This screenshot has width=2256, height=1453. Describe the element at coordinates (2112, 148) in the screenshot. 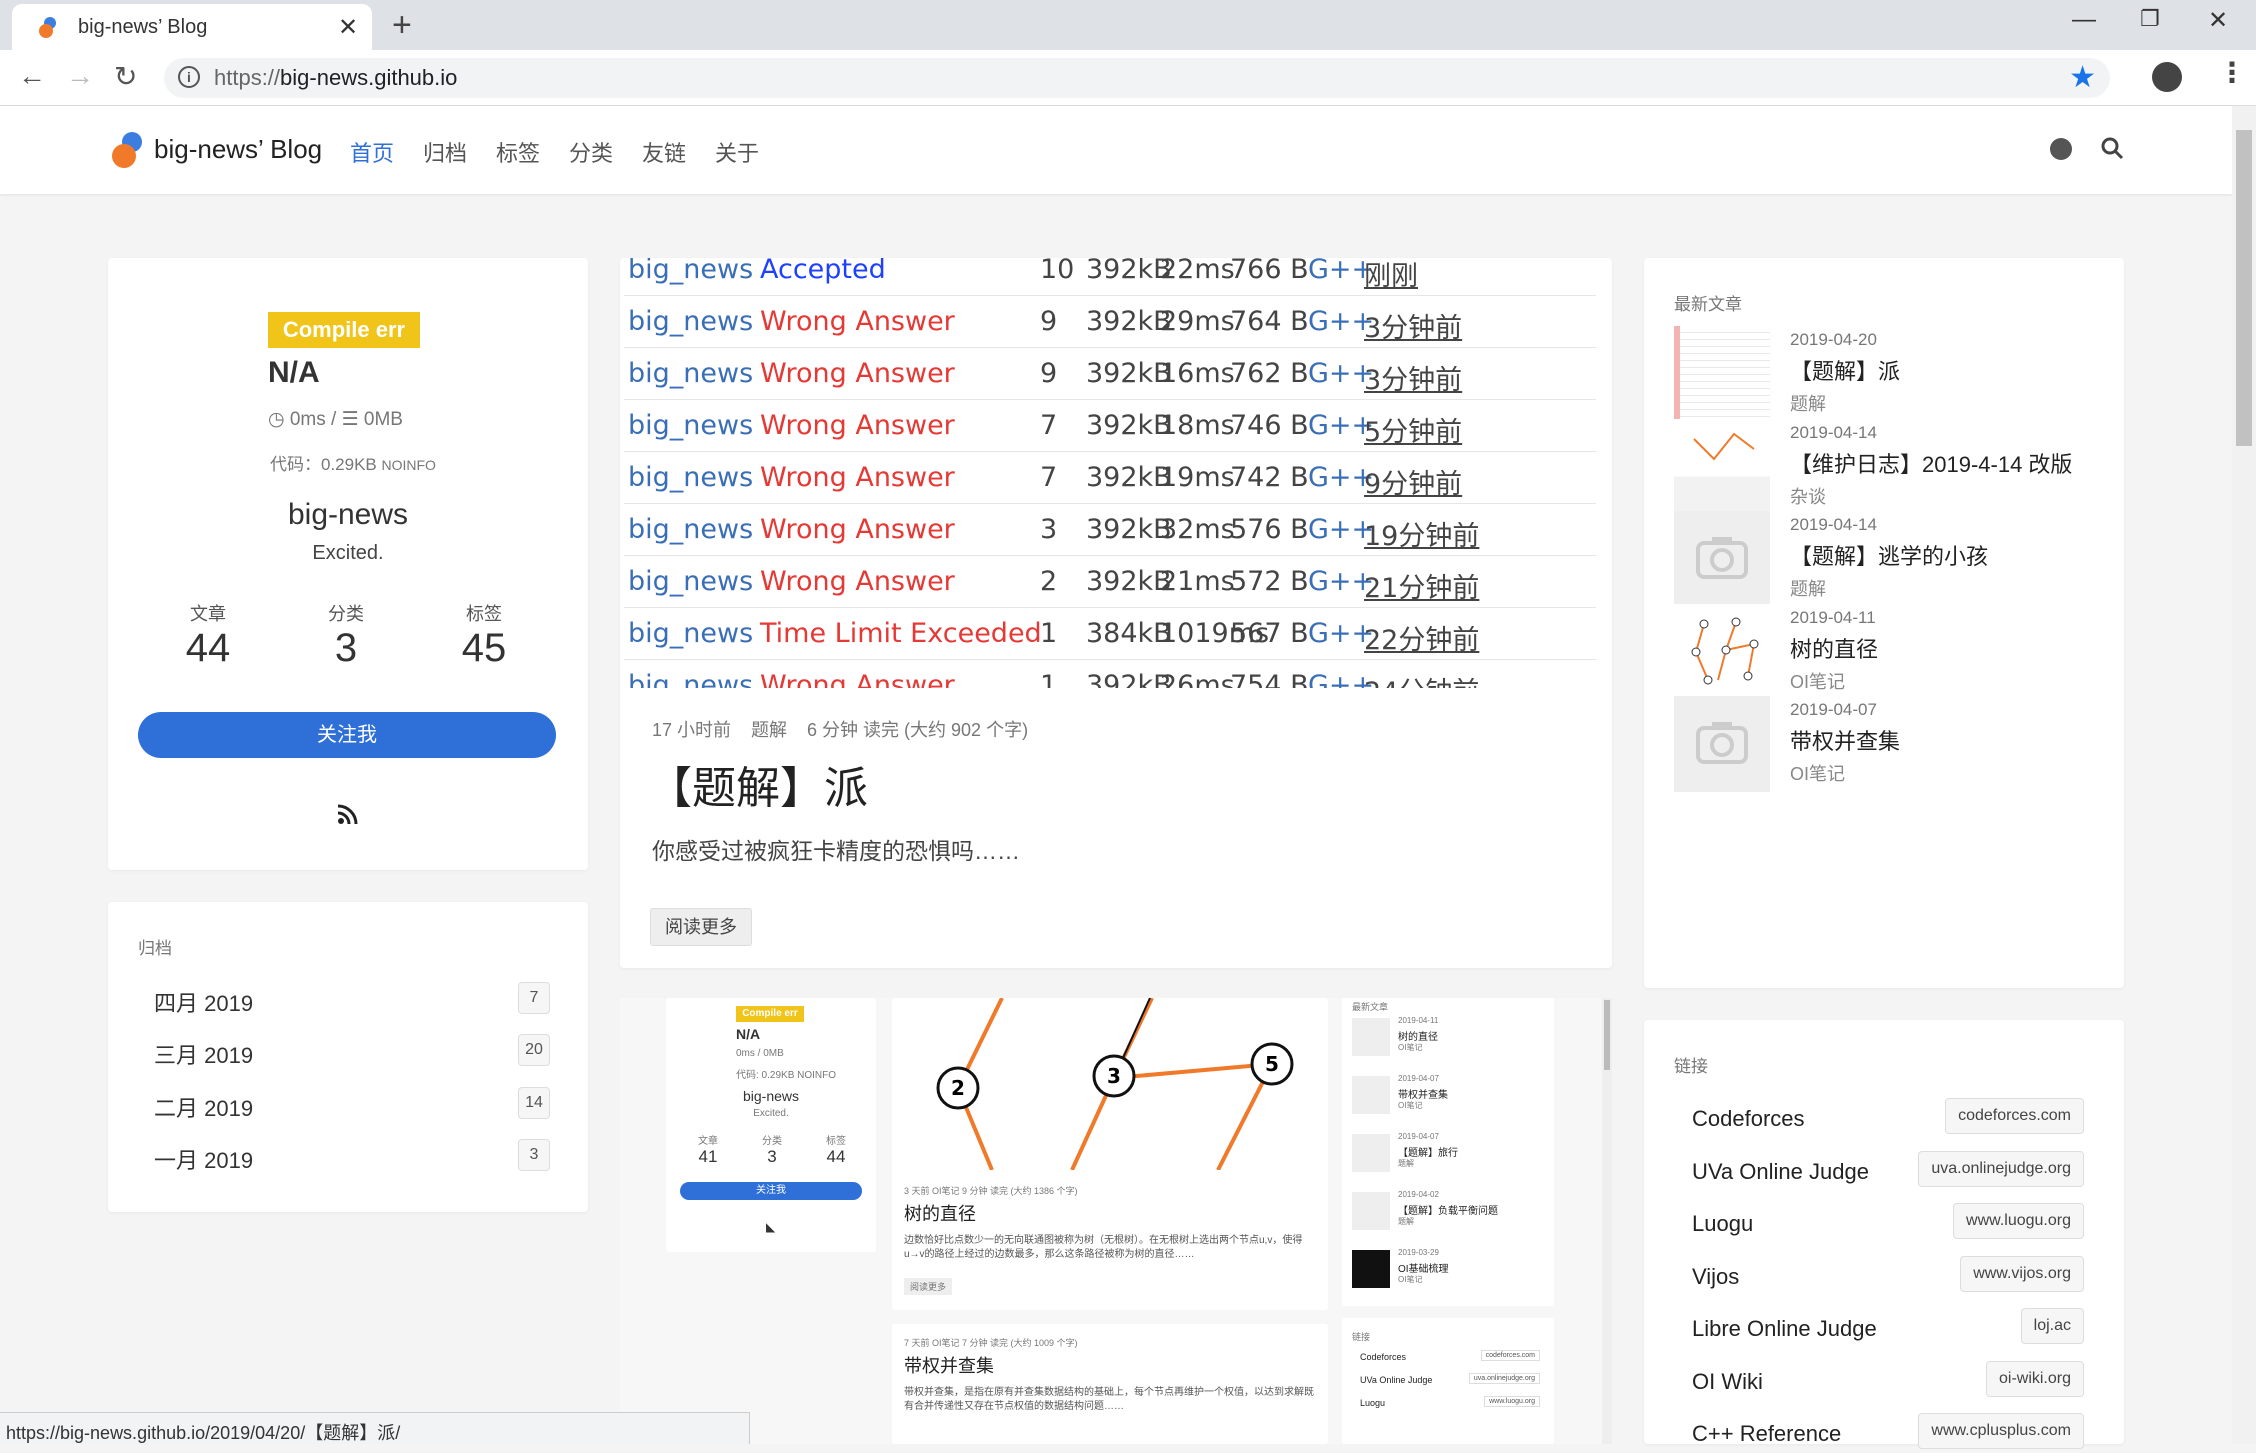

I see `search-icon` at that location.